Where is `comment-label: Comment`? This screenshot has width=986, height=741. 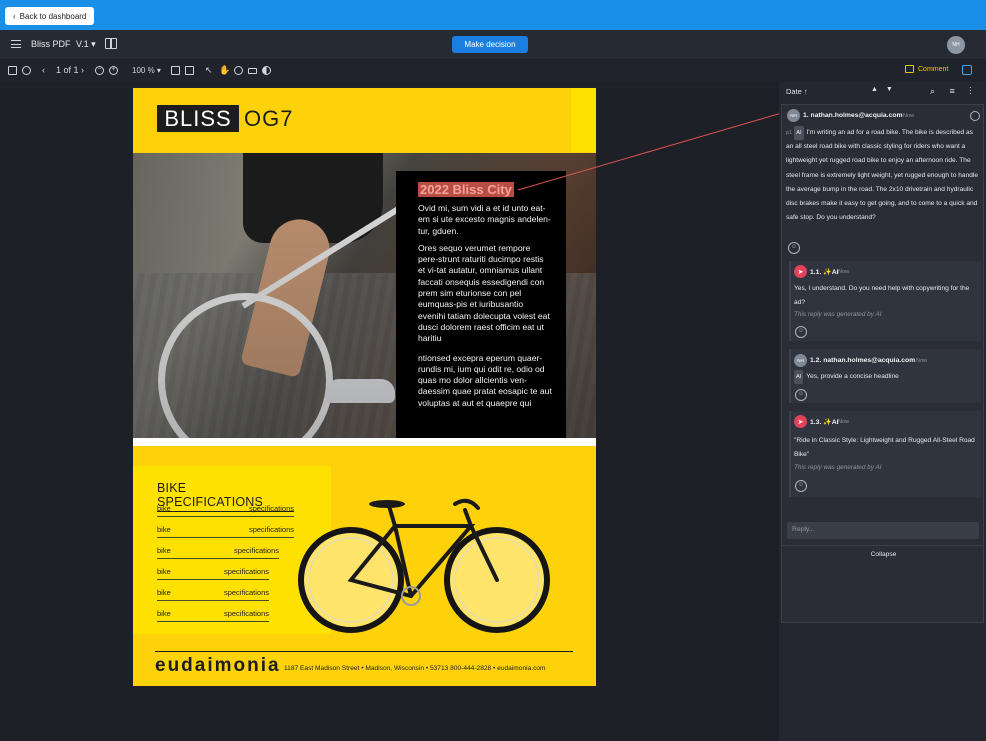 comment-label: Comment is located at coordinates (933, 69).